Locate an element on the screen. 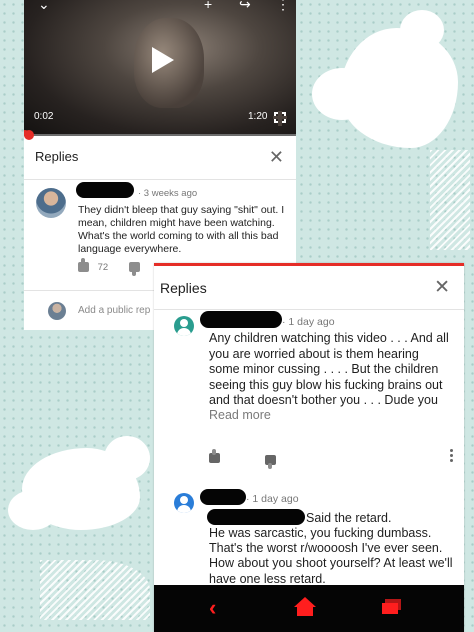 This screenshot has width=474, height=632. chevron-down-icon: ⌄ is located at coordinates (44, 6).